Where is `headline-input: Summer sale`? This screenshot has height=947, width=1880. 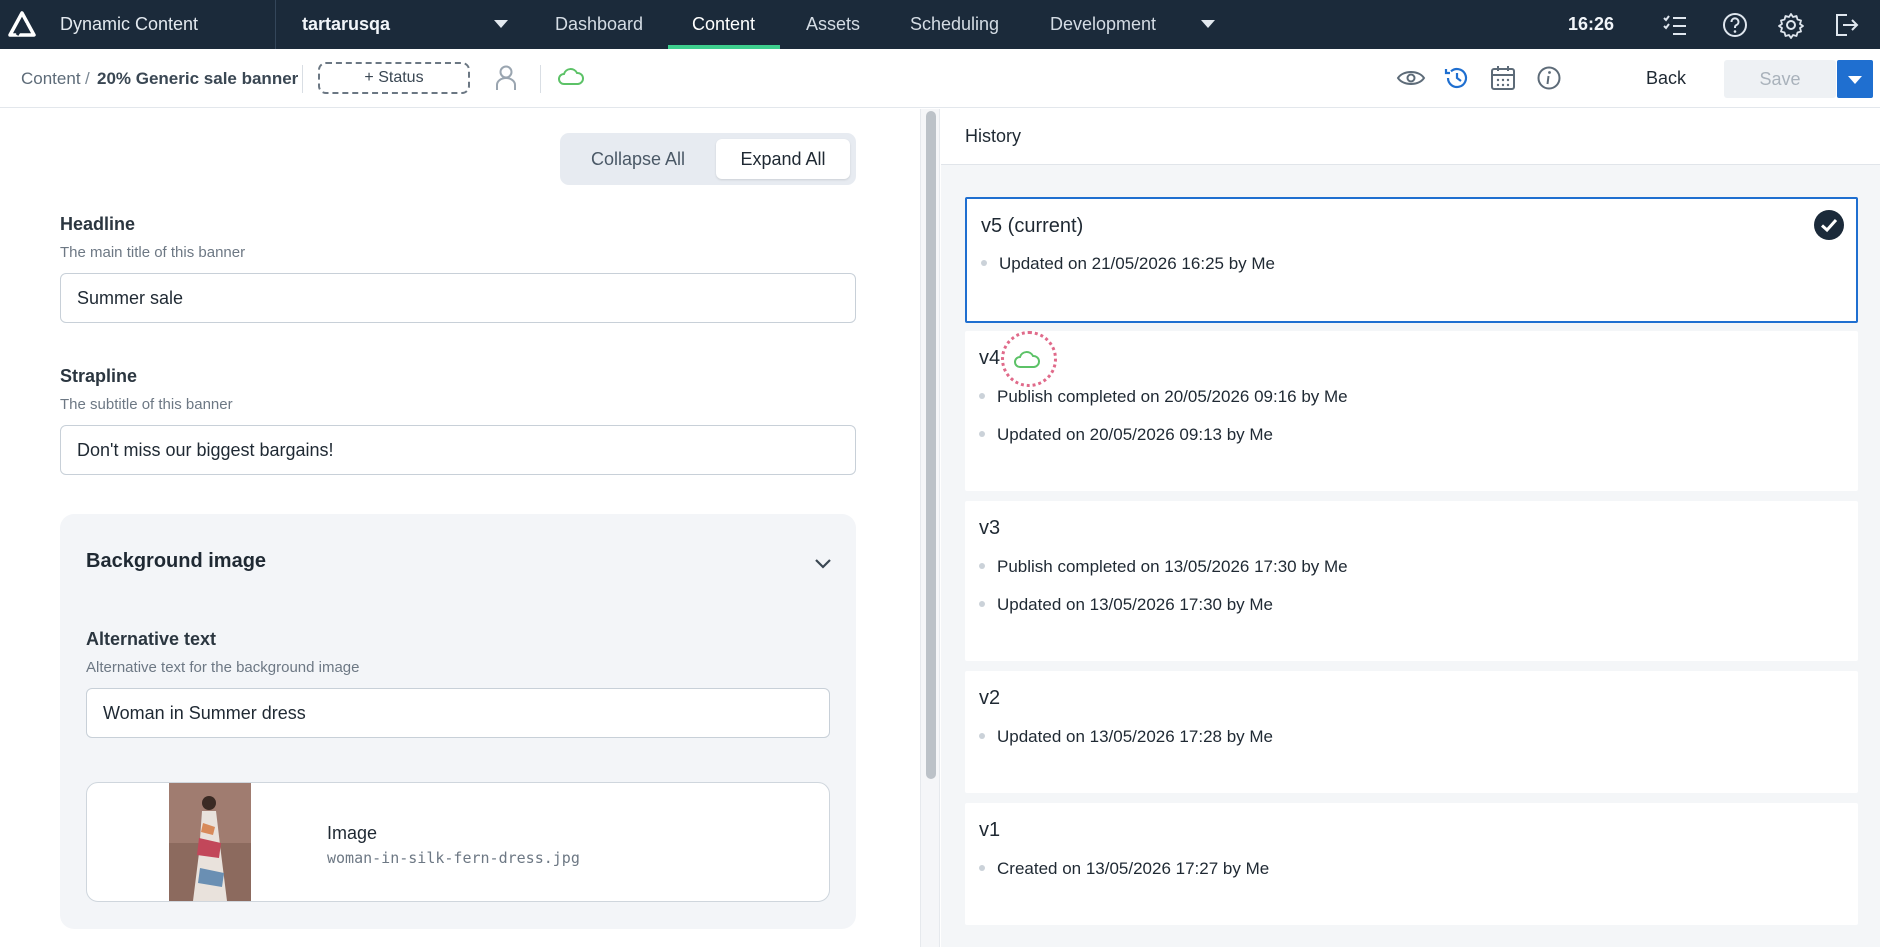
headline-input: Summer sale is located at coordinates (458, 298).